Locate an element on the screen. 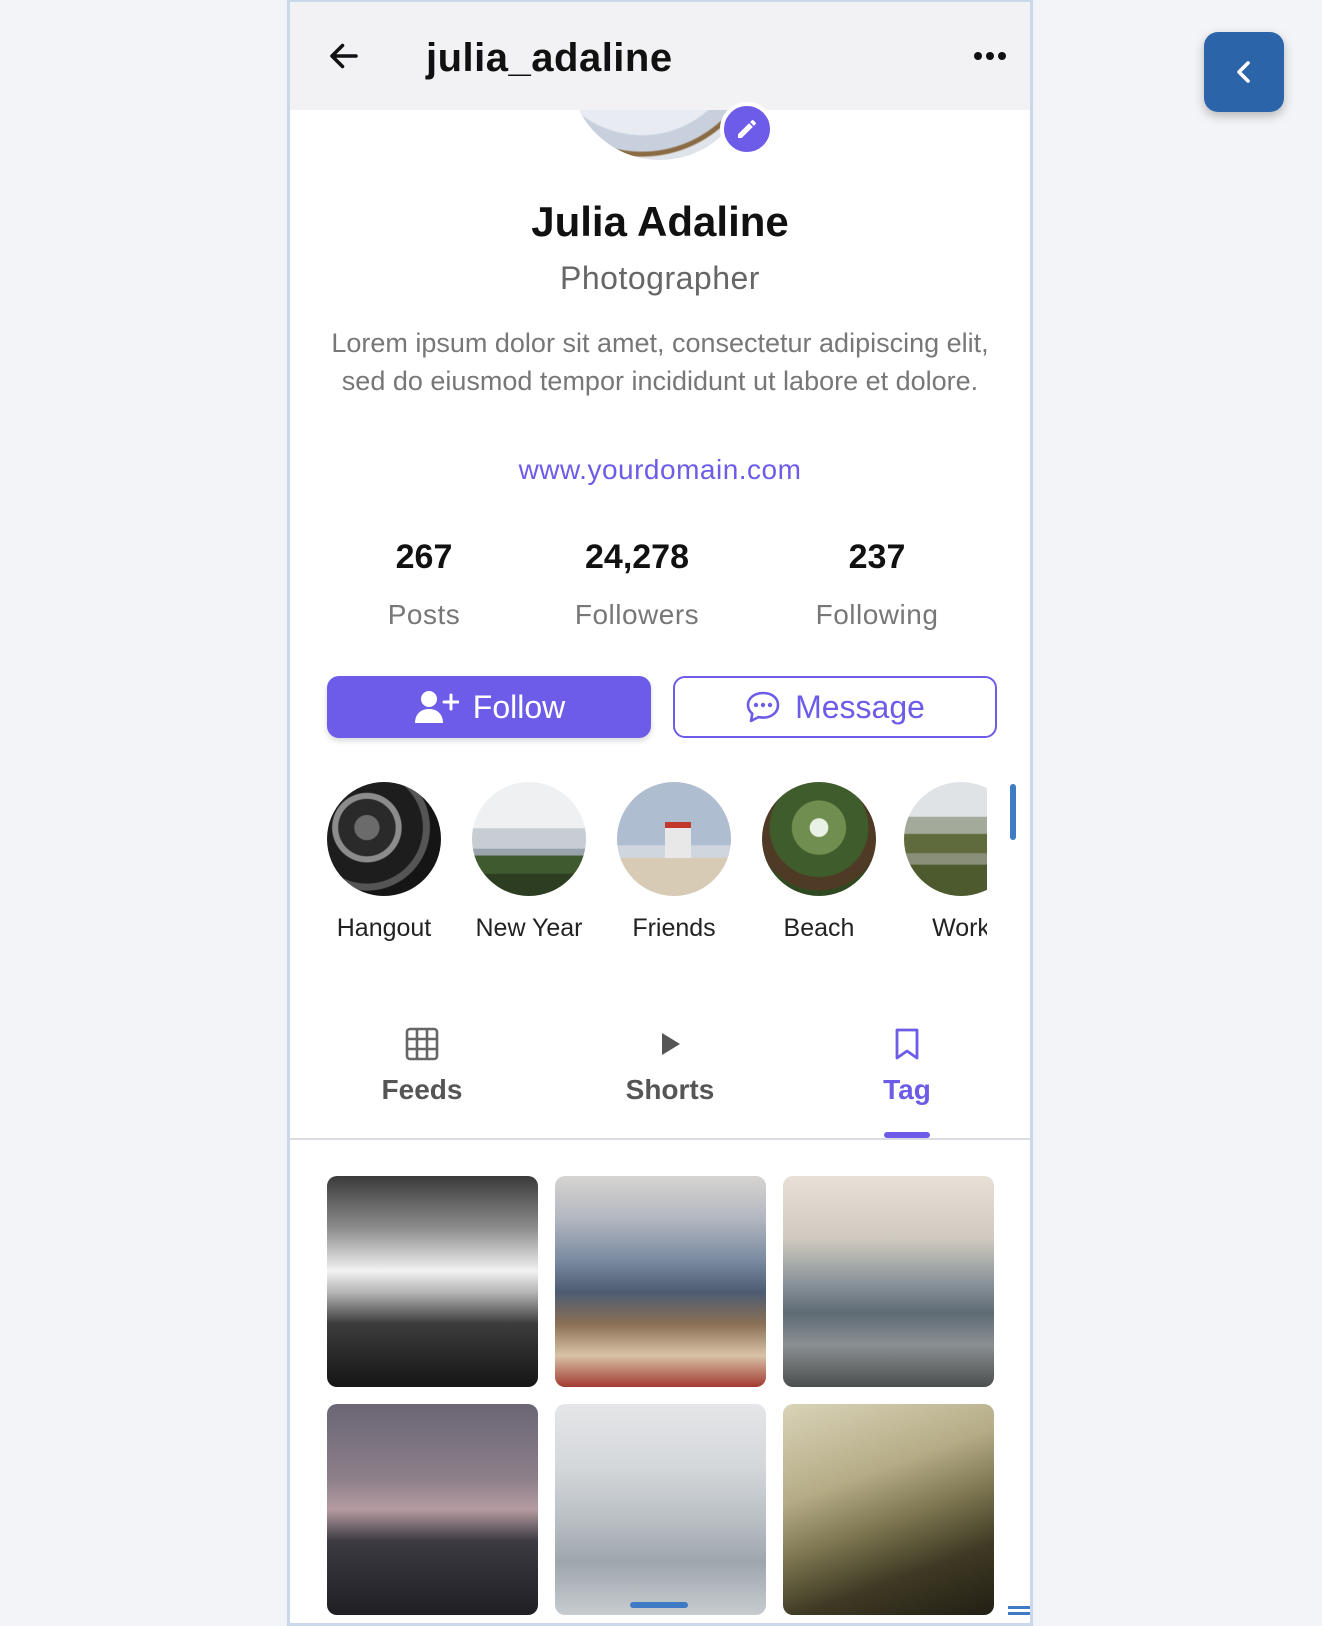 The width and height of the screenshot is (1322, 1626). stat-value: 24,278 is located at coordinates (637, 557).